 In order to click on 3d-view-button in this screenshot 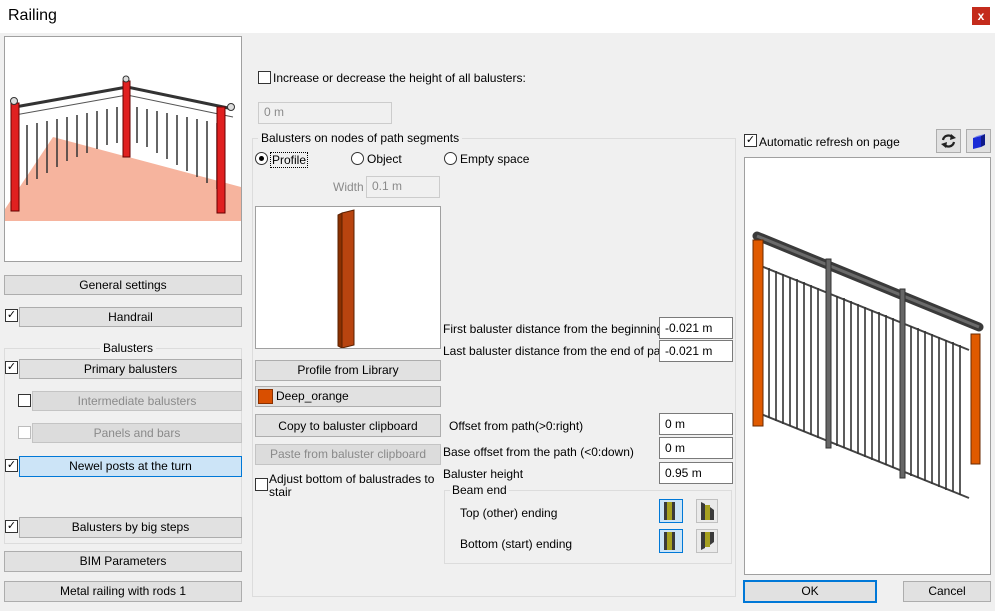, I will do `click(978, 141)`.